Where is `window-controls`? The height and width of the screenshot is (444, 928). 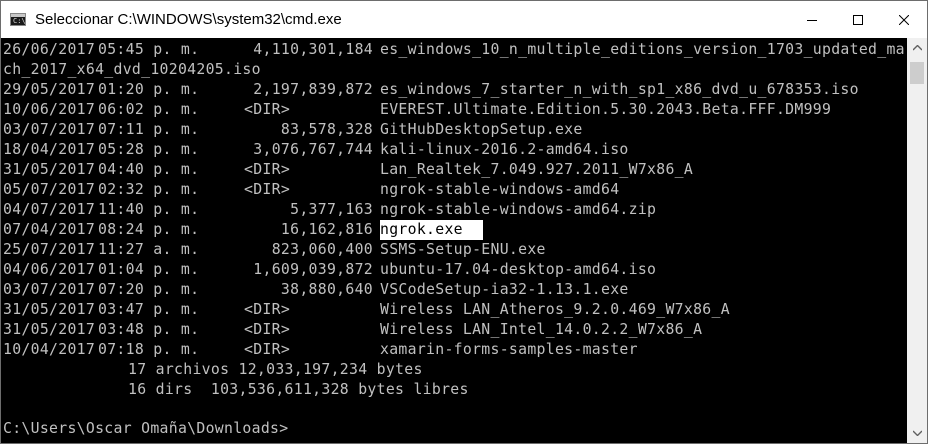
window-controls is located at coordinates (858, 19).